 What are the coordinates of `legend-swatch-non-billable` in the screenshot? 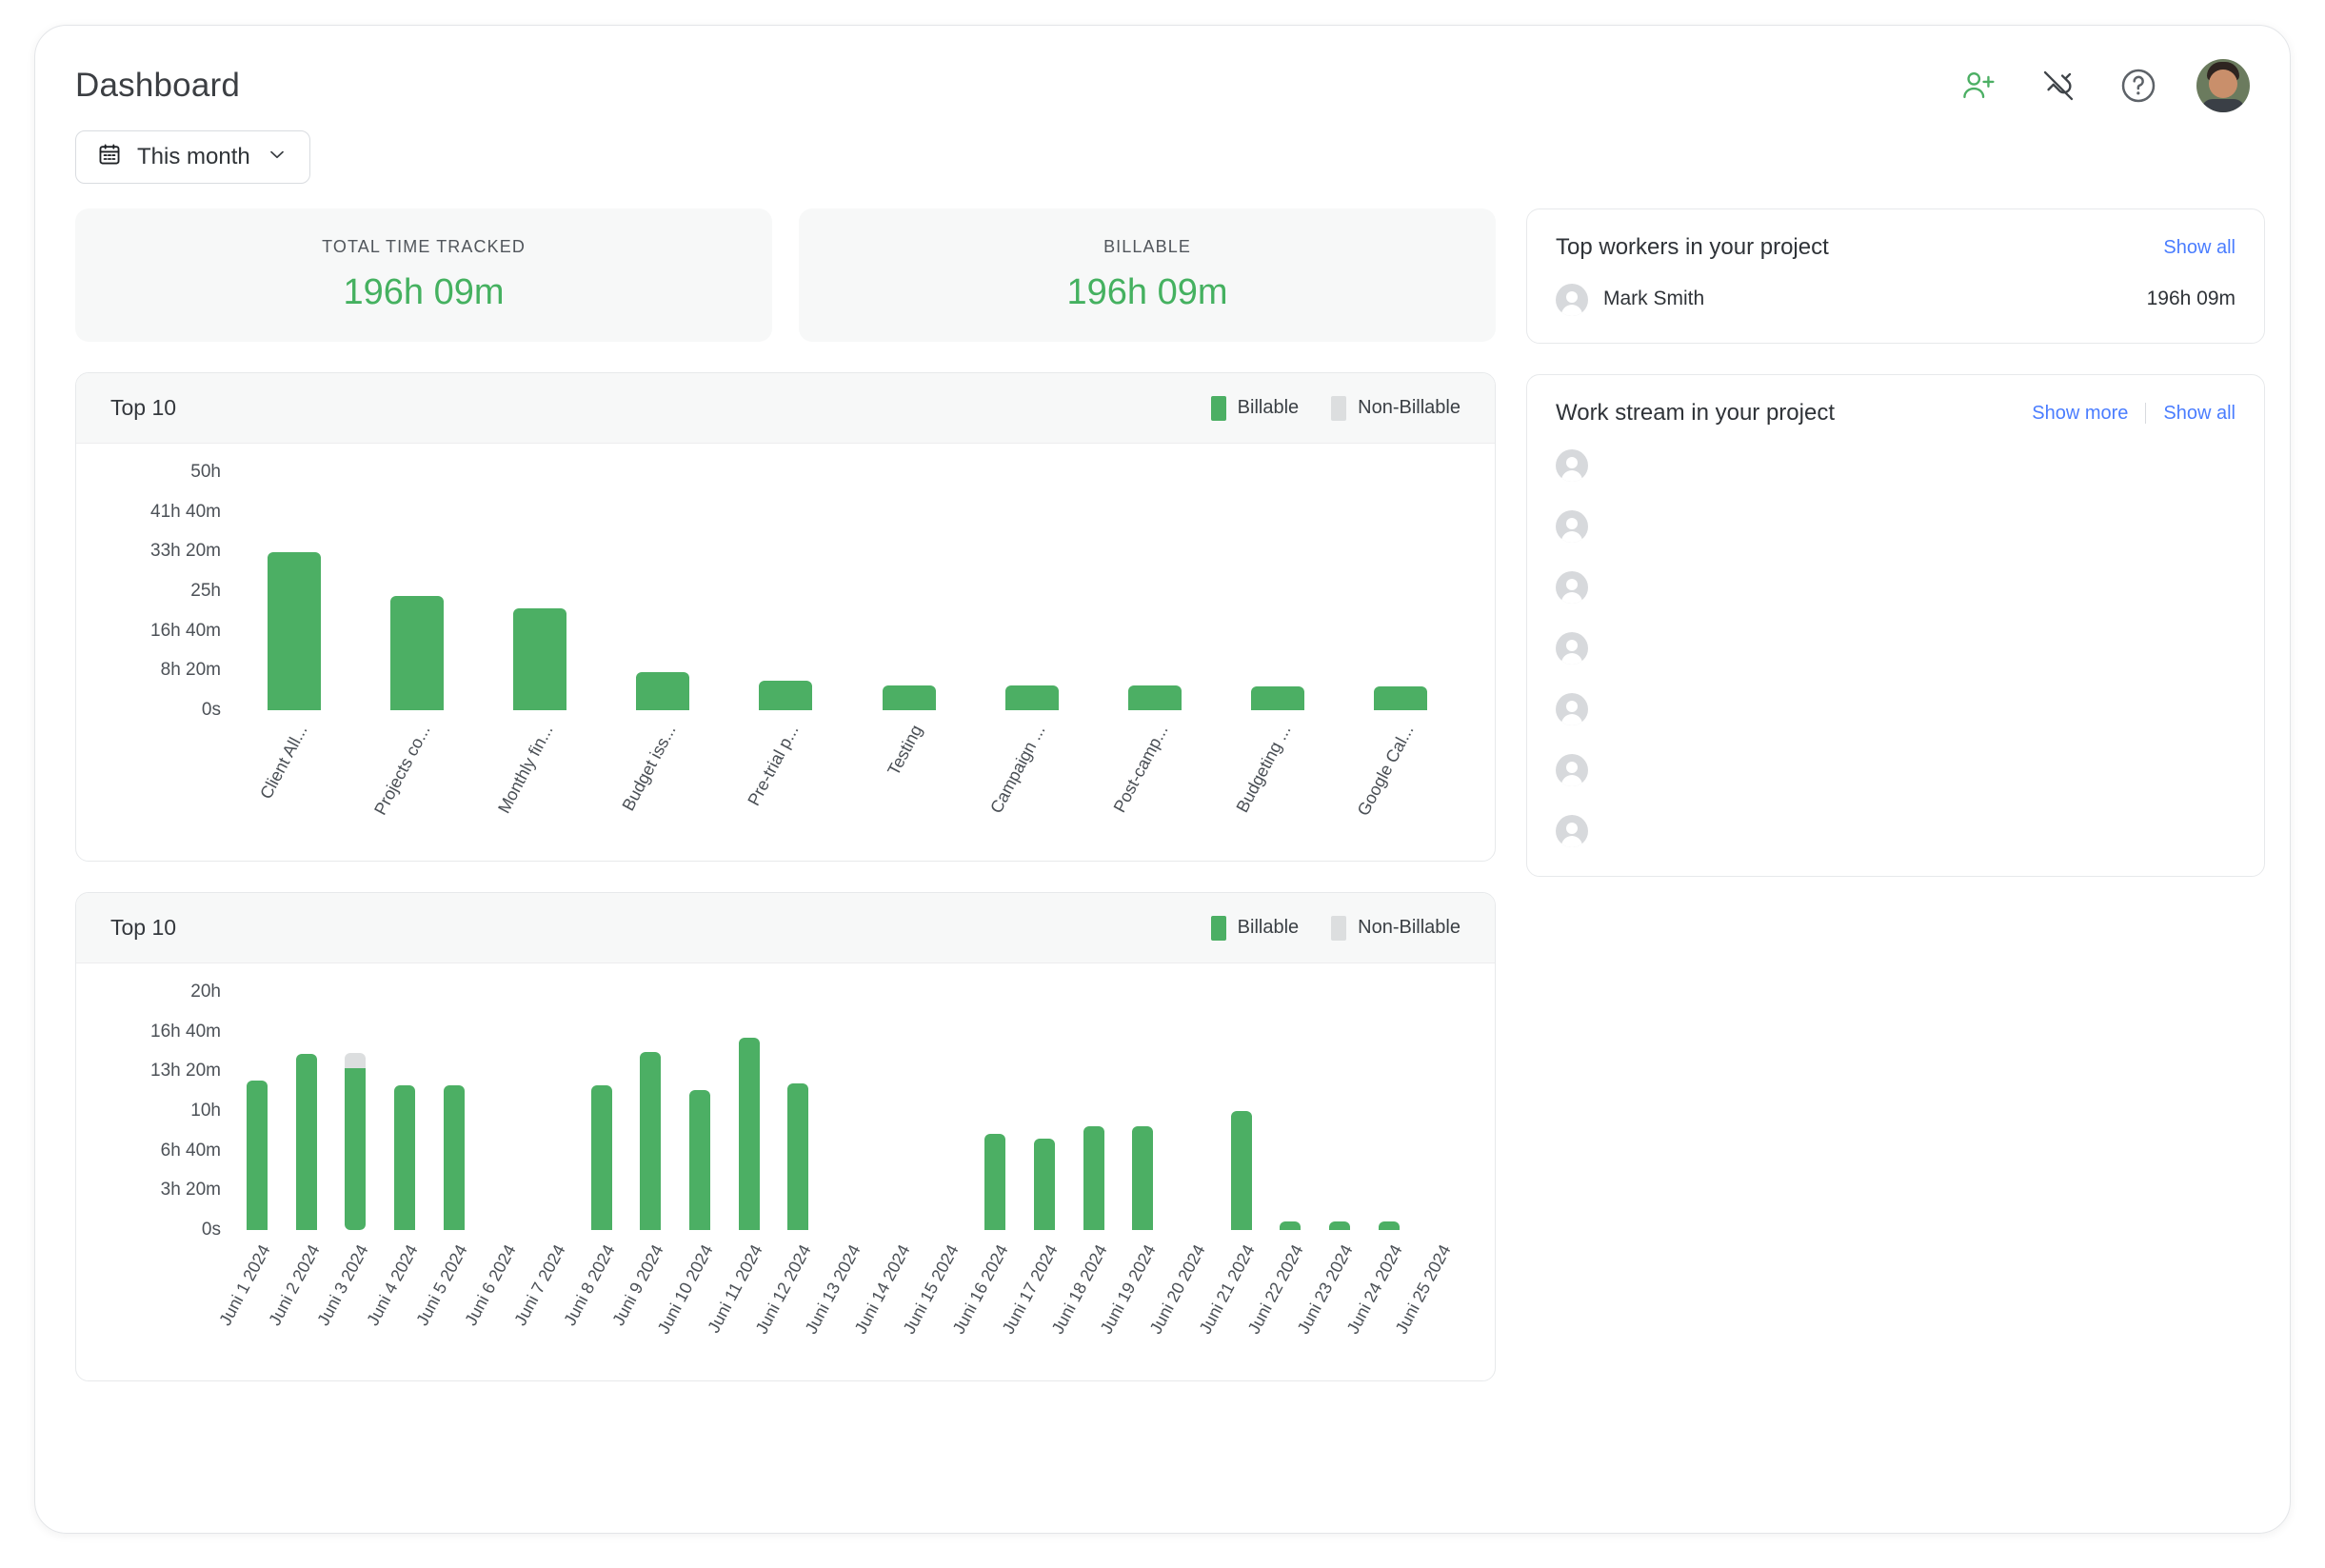 It's located at (1339, 928).